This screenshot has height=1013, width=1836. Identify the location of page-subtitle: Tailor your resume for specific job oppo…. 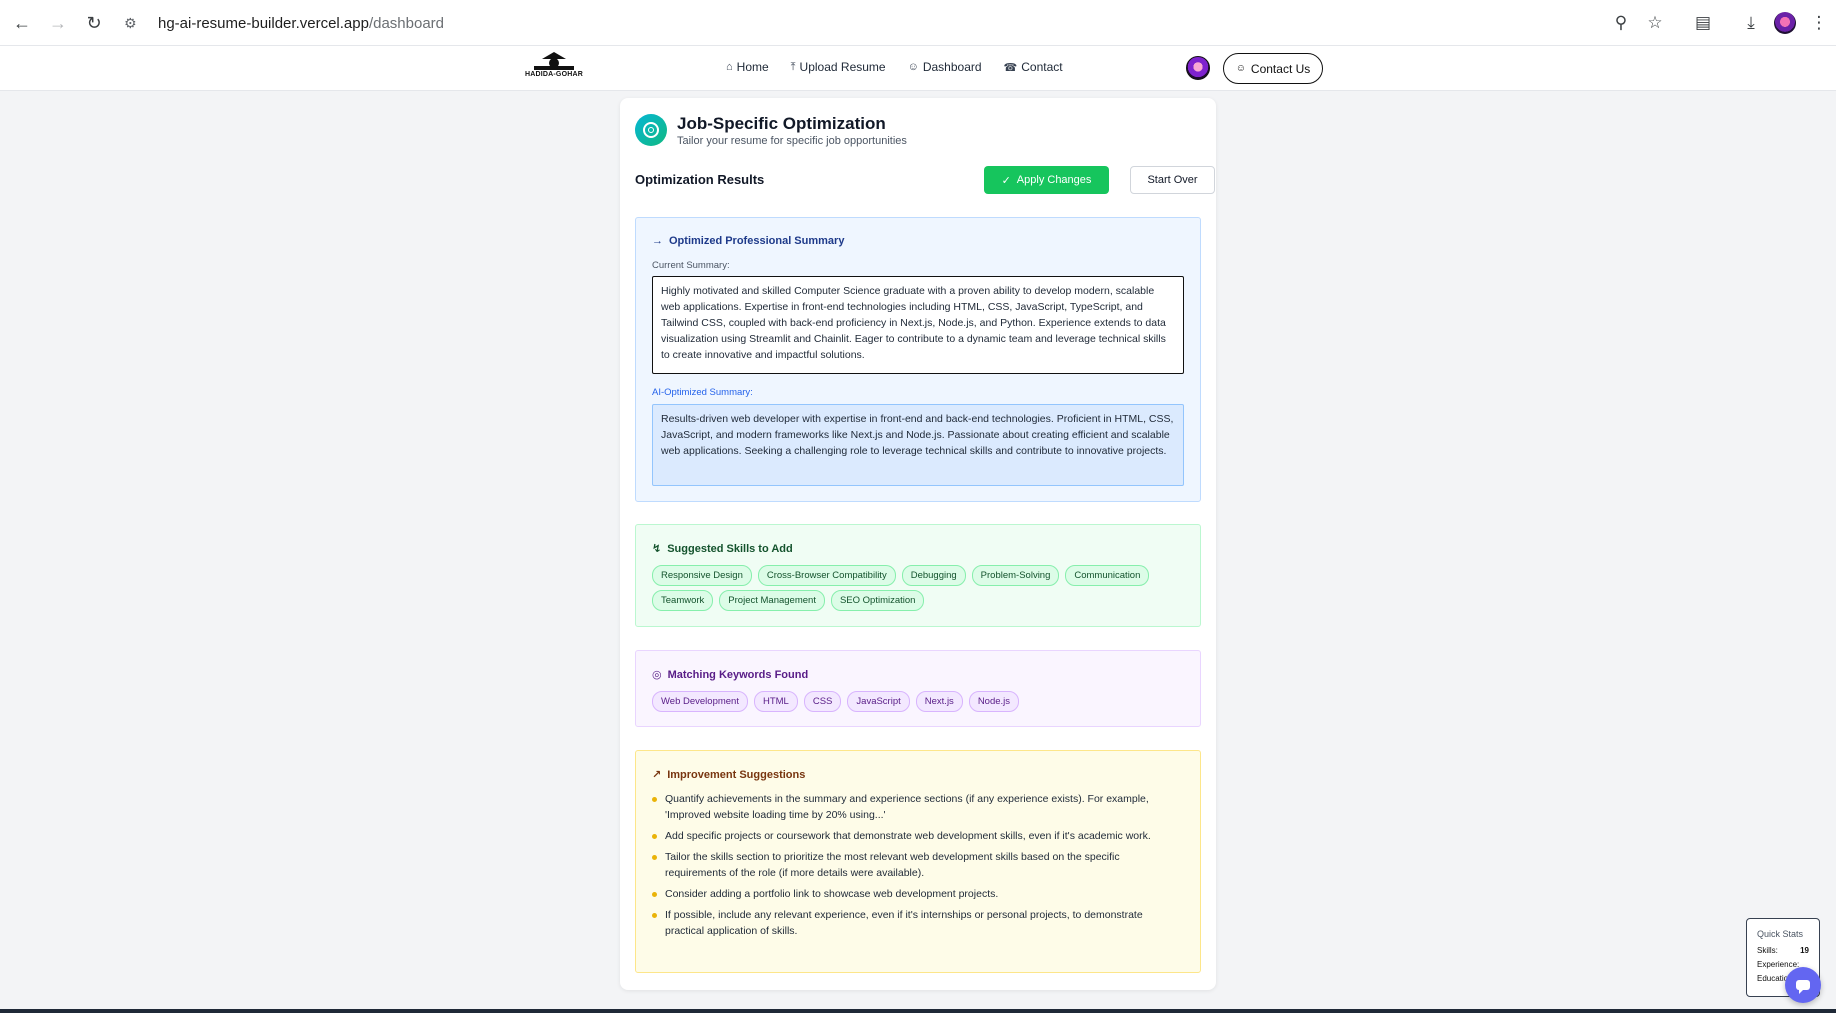
(792, 141).